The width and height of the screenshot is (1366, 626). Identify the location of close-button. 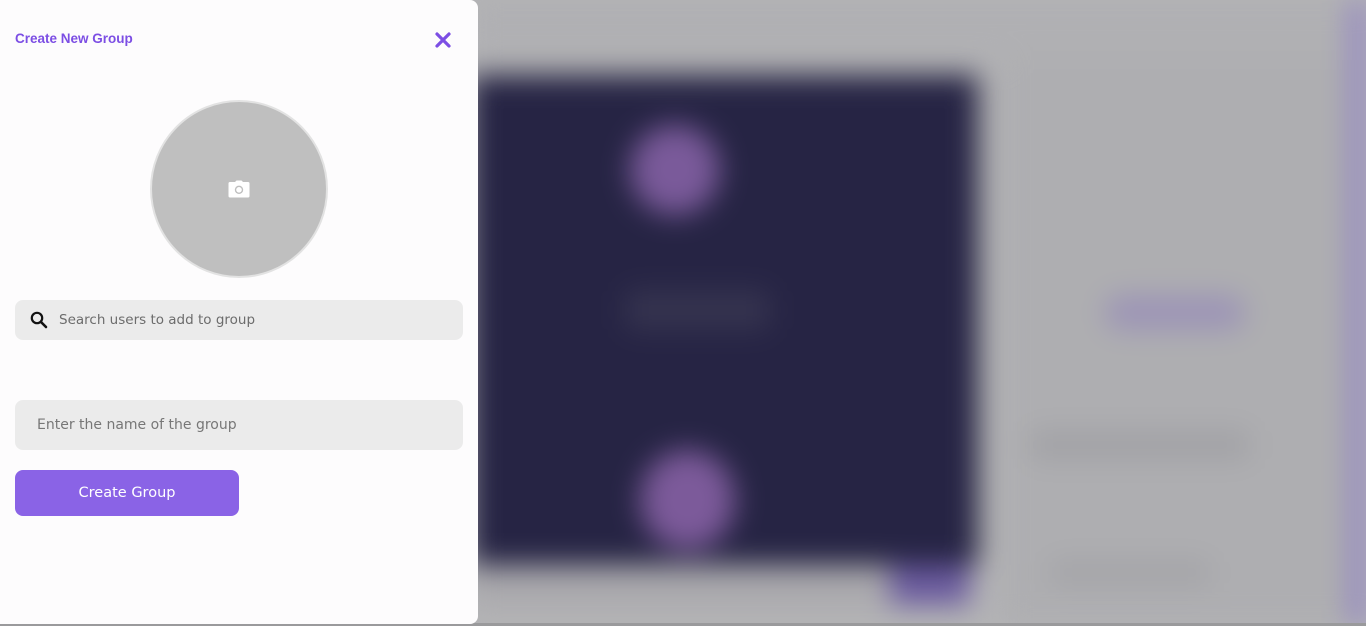
(443, 40).